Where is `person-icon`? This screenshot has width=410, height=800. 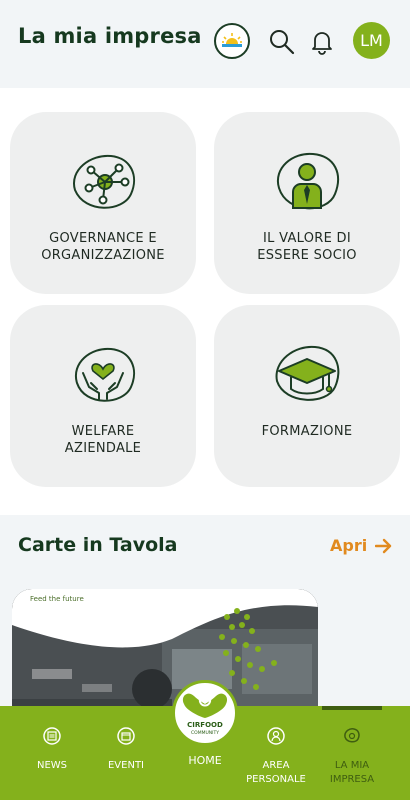 person-icon is located at coordinates (276, 736).